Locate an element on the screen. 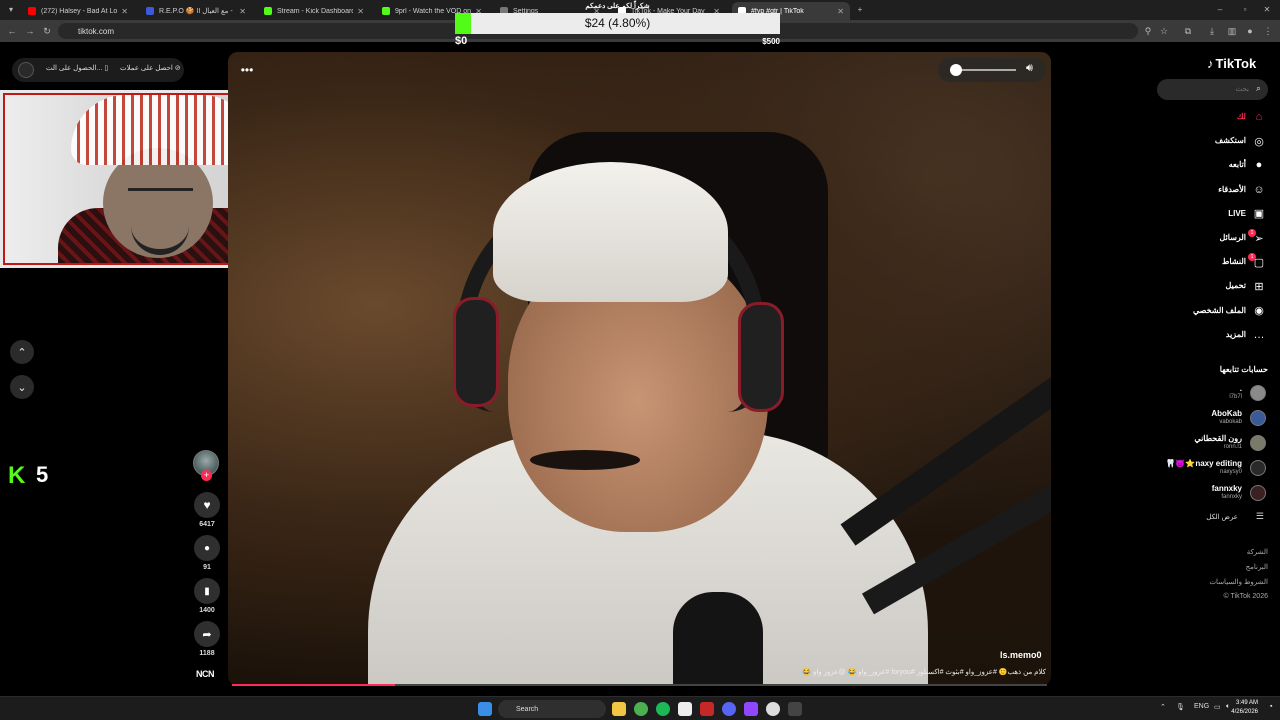 The width and height of the screenshot is (1280, 720). adobe-icon is located at coordinates (707, 709).